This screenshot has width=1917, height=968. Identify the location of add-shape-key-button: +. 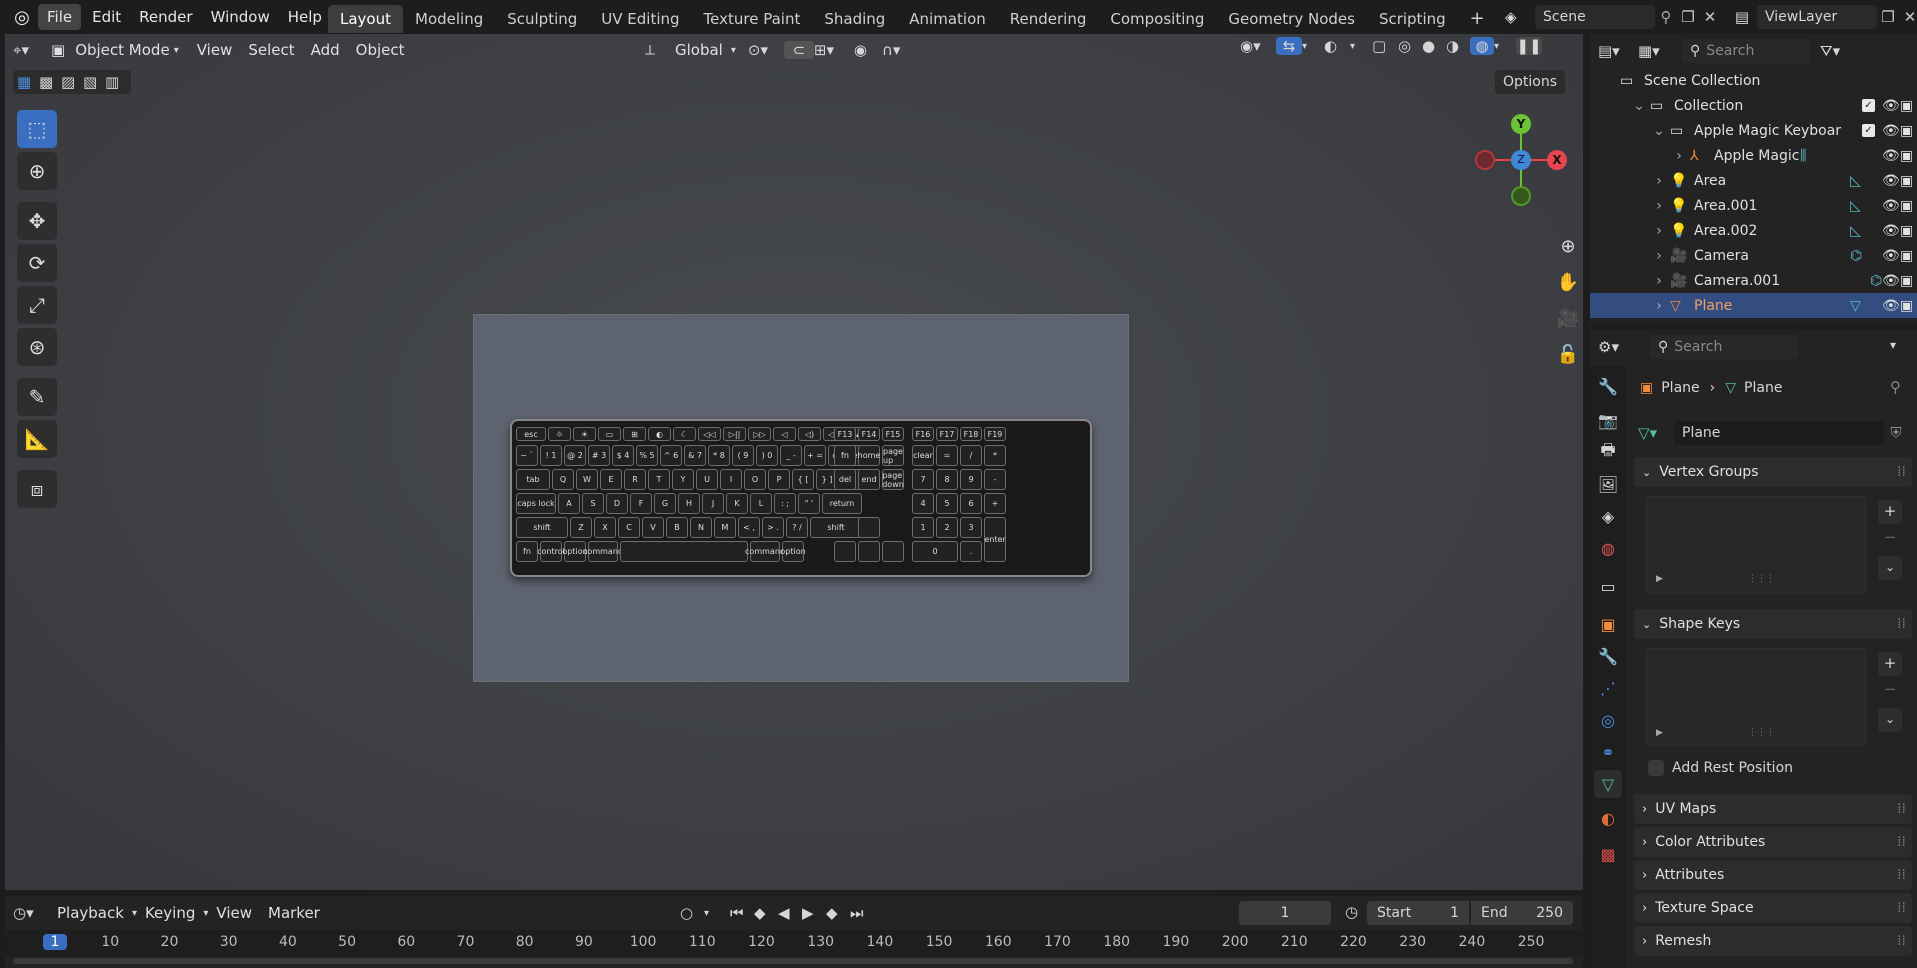
(1890, 664).